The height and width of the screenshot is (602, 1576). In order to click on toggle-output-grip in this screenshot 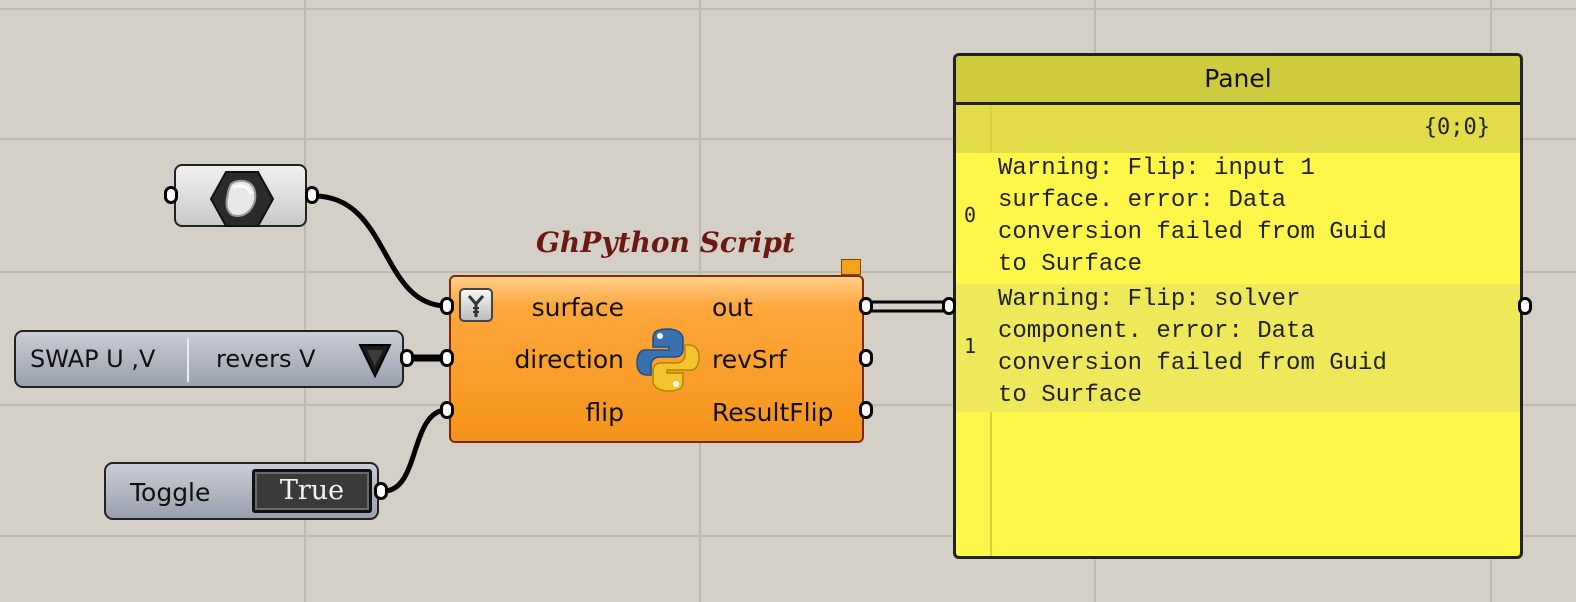, I will do `click(381, 491)`.